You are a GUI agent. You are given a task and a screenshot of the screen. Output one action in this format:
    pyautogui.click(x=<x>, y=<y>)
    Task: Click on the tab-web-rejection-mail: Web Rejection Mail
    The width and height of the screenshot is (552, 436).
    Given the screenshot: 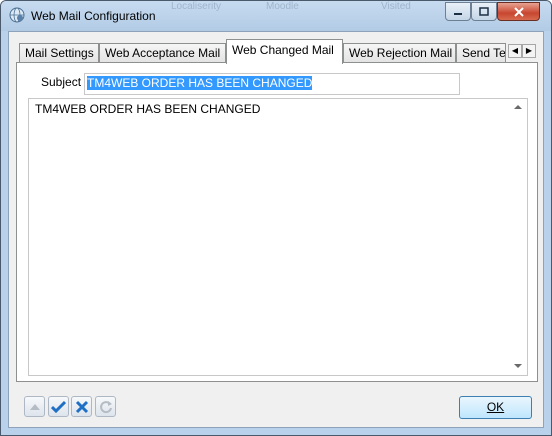 What is the action you would take?
    pyautogui.click(x=399, y=52)
    